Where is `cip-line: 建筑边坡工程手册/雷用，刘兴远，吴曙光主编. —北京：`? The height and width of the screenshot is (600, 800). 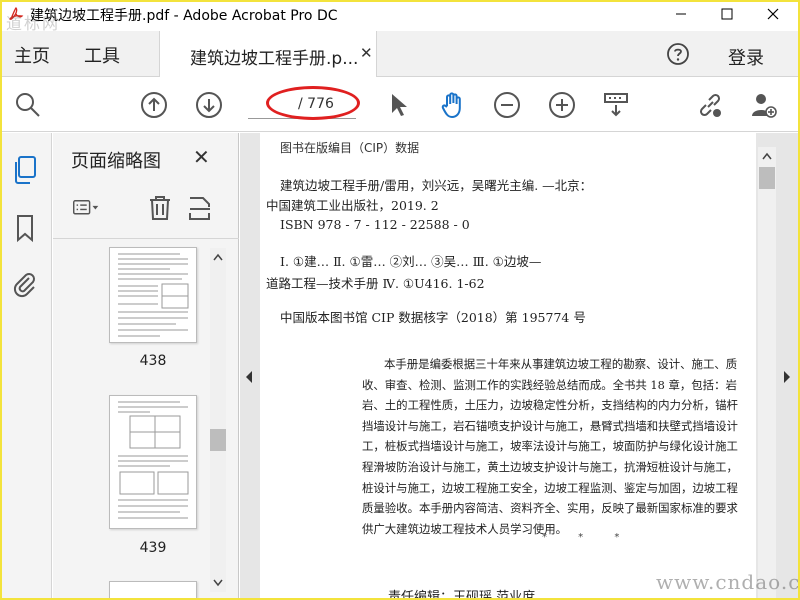 cip-line: 建筑边坡工程手册/雷用，刘兴远，吴曙光主编. —北京： is located at coordinates (436, 185).